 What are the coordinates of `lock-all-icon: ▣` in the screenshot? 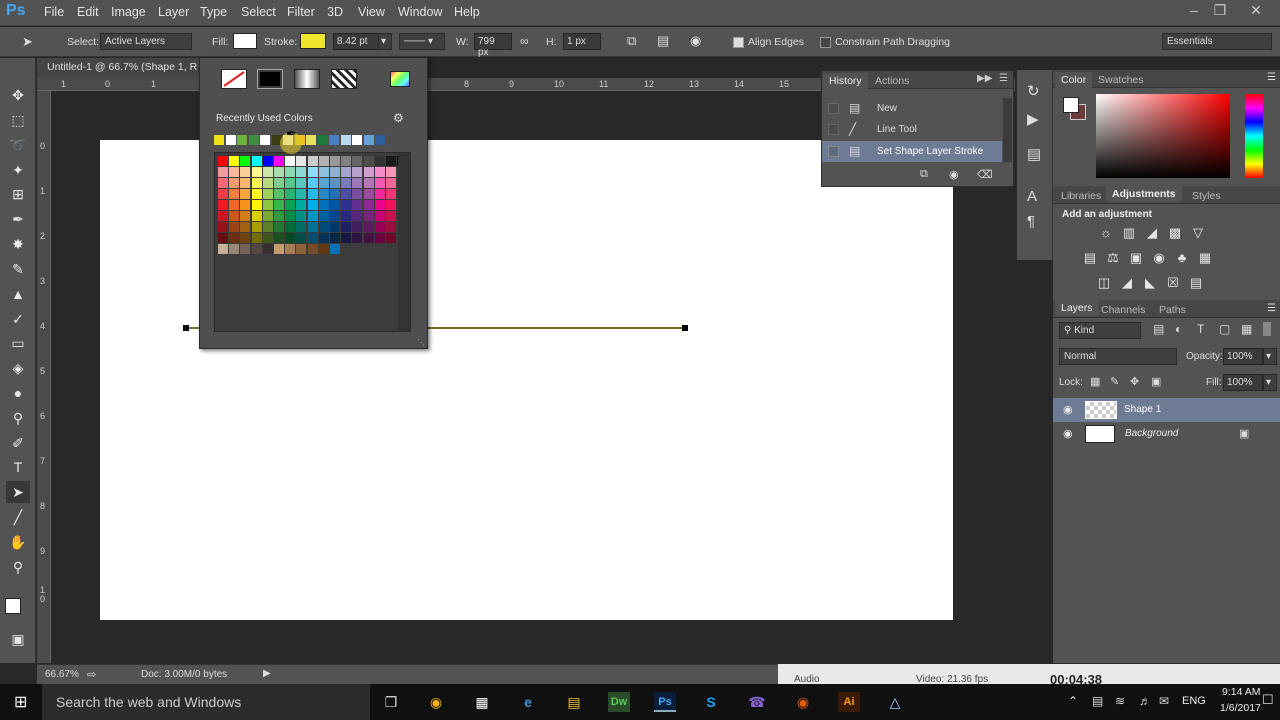 It's located at (1156, 381).